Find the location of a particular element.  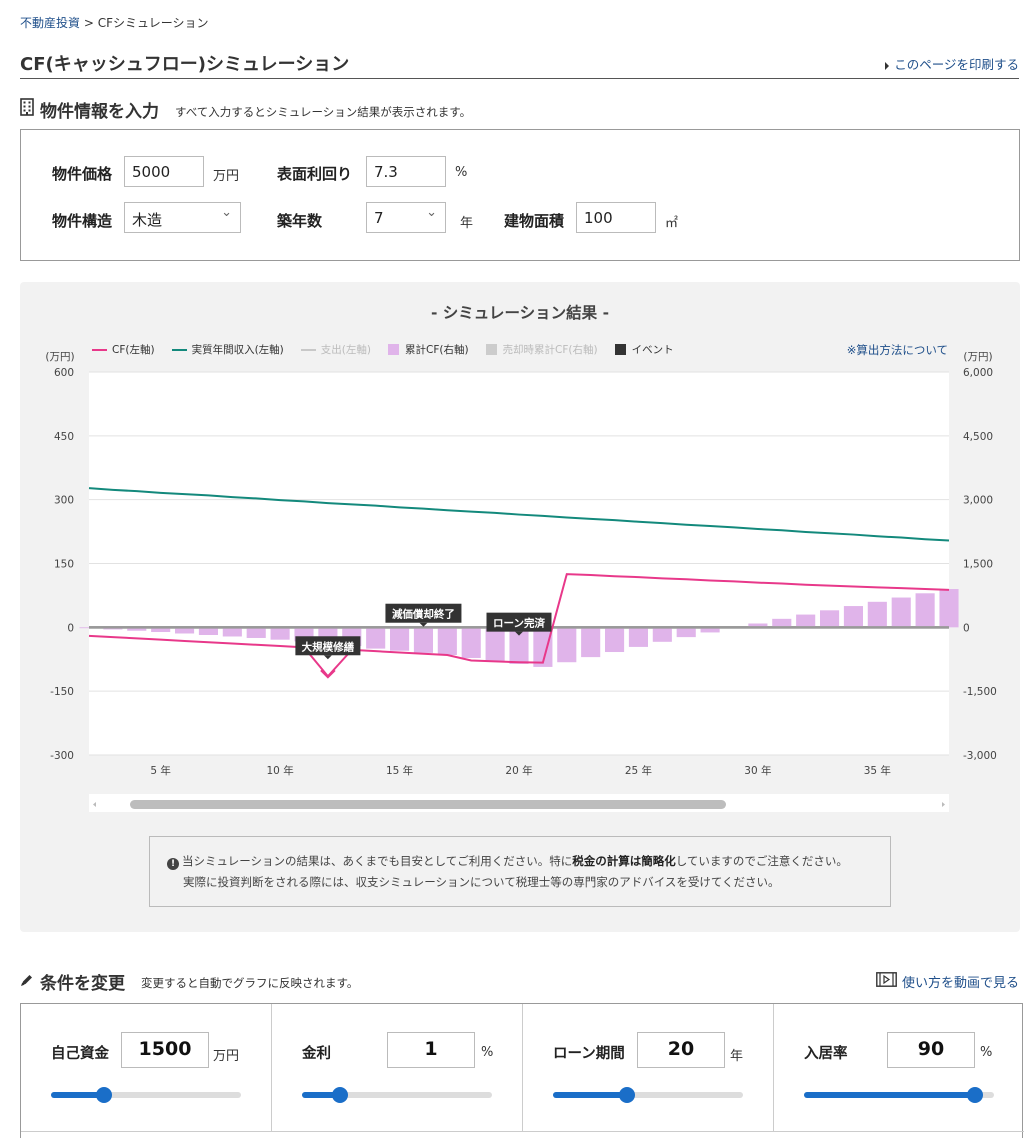

y-right-tick-label: 4,500 is located at coordinates (978, 437).